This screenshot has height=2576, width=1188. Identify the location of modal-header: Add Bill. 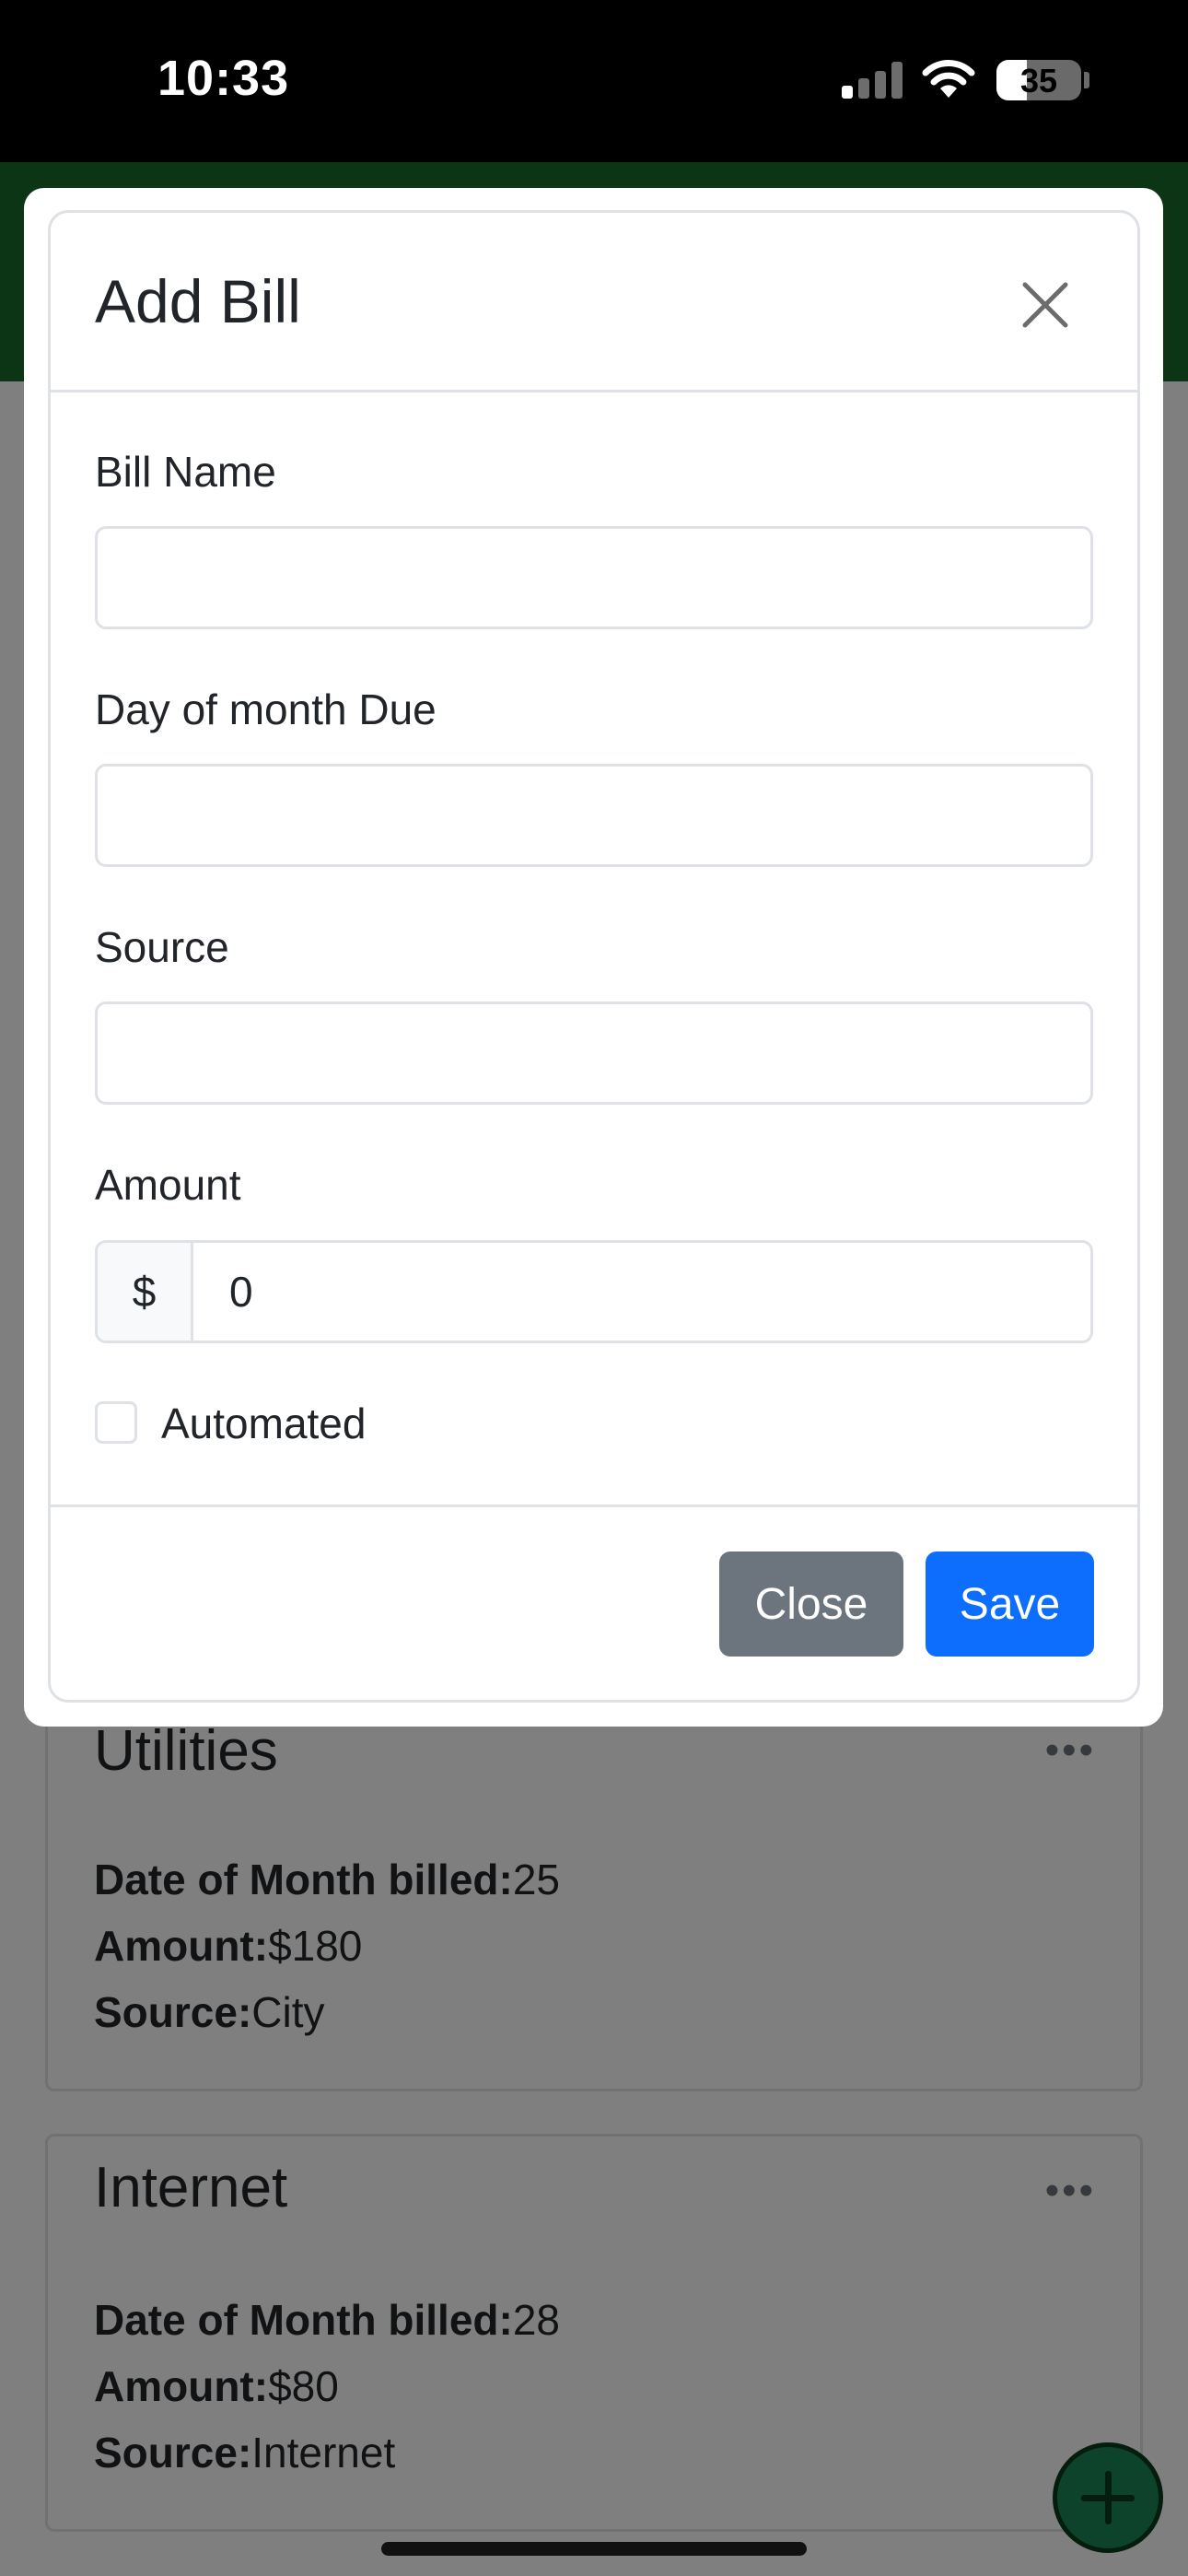
(594, 302).